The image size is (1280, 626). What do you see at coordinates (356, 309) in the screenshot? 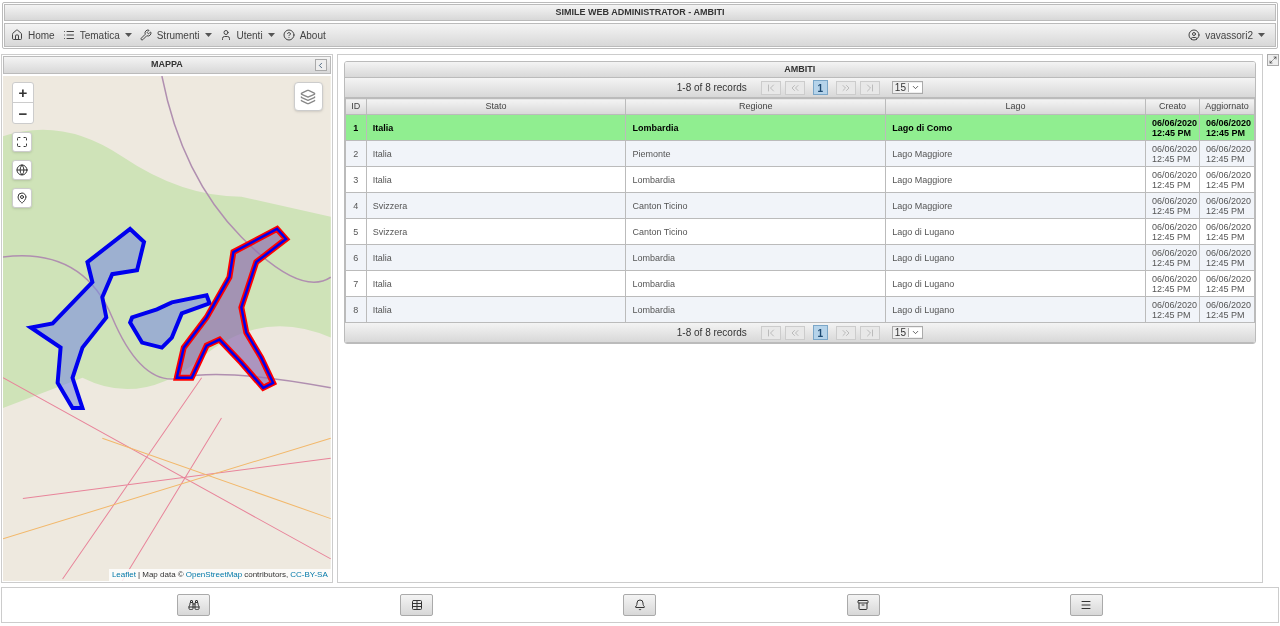
I see `table-cell: 8` at bounding box center [356, 309].